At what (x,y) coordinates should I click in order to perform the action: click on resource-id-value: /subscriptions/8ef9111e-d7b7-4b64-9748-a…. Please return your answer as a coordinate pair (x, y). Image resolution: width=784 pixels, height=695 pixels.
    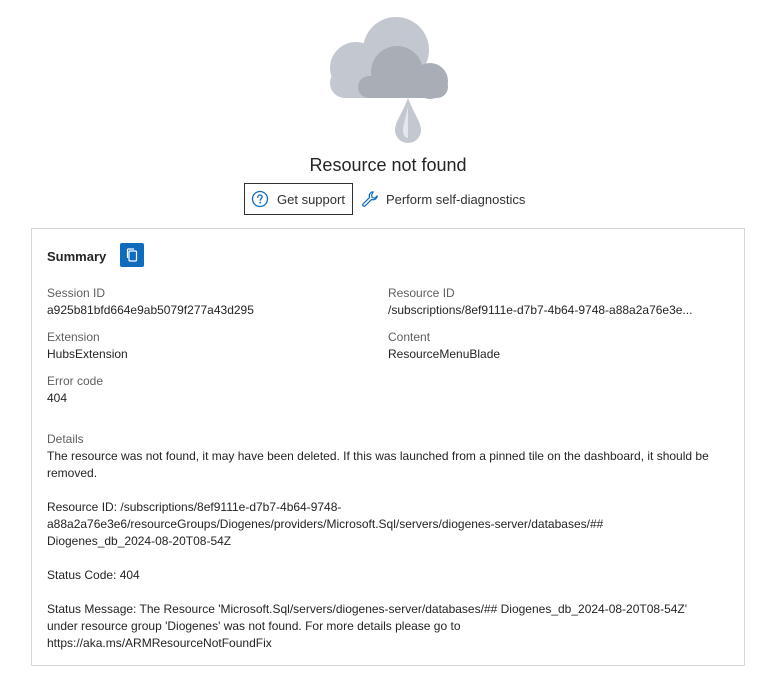
    Looking at the image, I should click on (540, 310).